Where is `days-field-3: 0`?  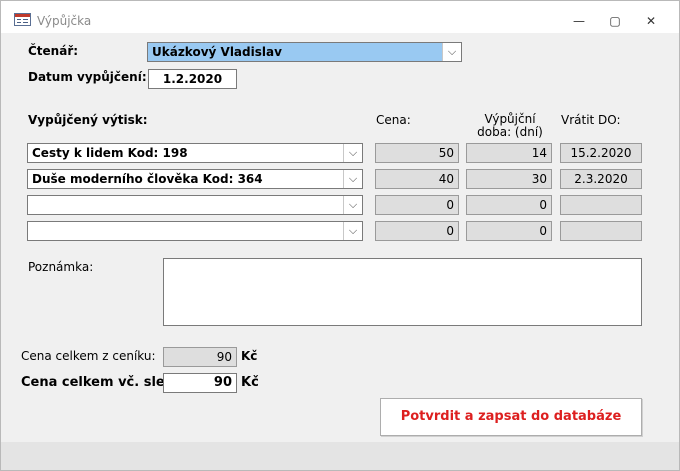
days-field-3: 0 is located at coordinates (509, 205).